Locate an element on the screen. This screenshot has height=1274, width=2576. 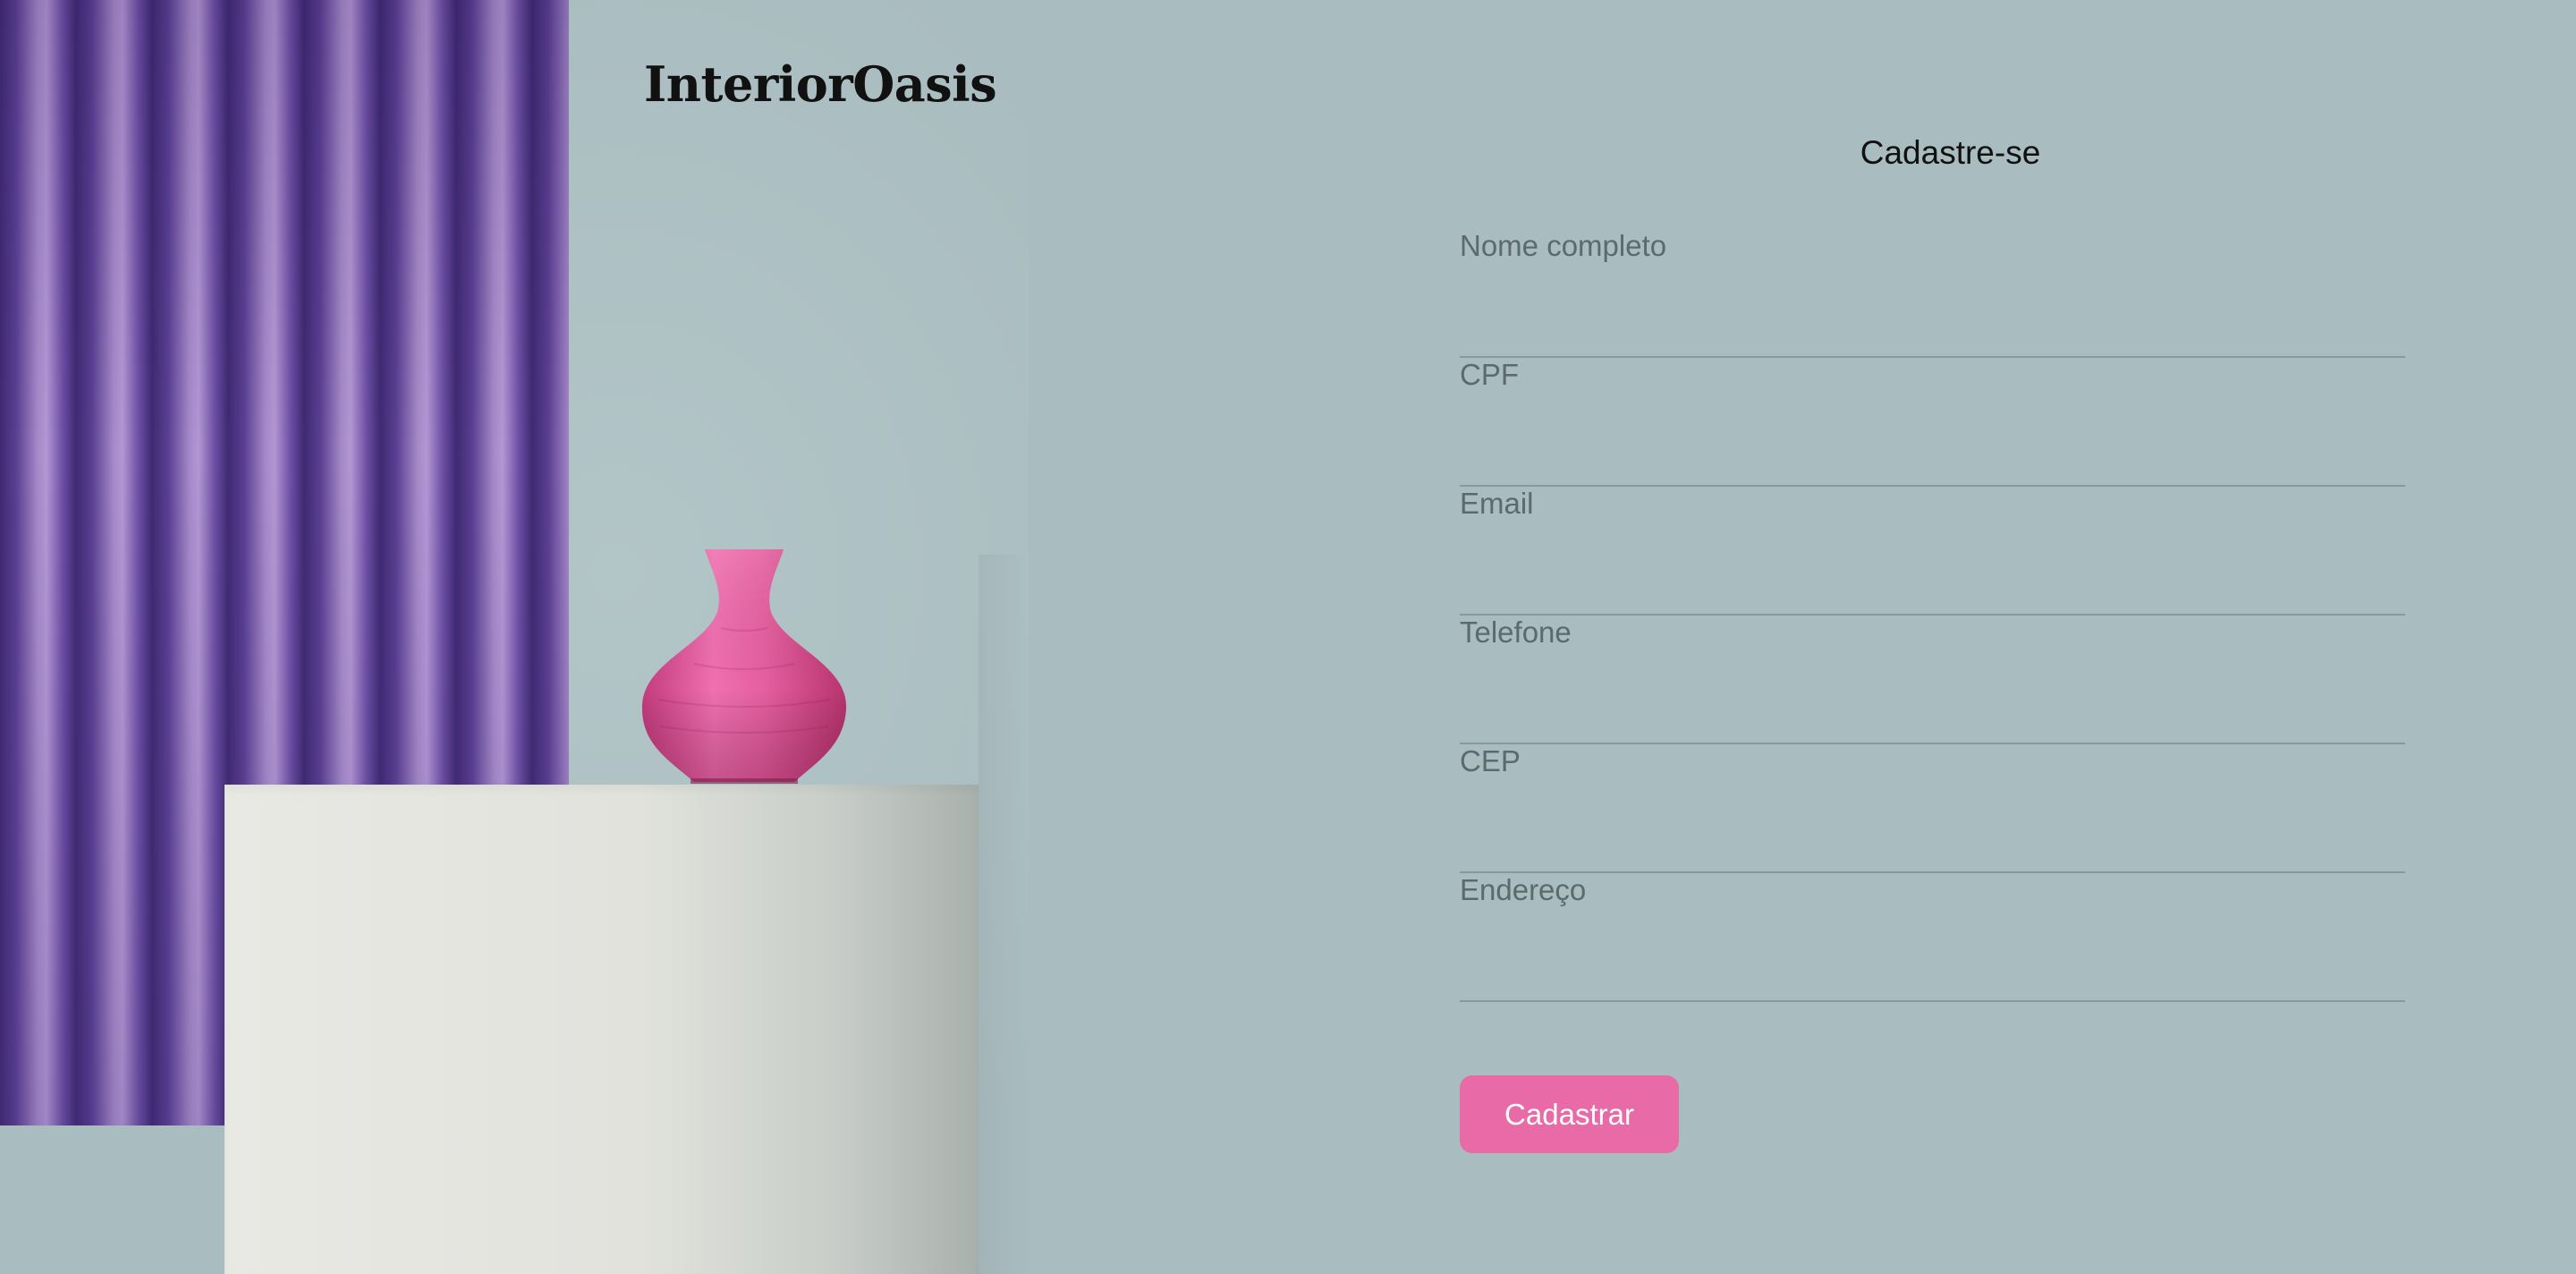
name-label: Nome completo is located at coordinates (1563, 246).